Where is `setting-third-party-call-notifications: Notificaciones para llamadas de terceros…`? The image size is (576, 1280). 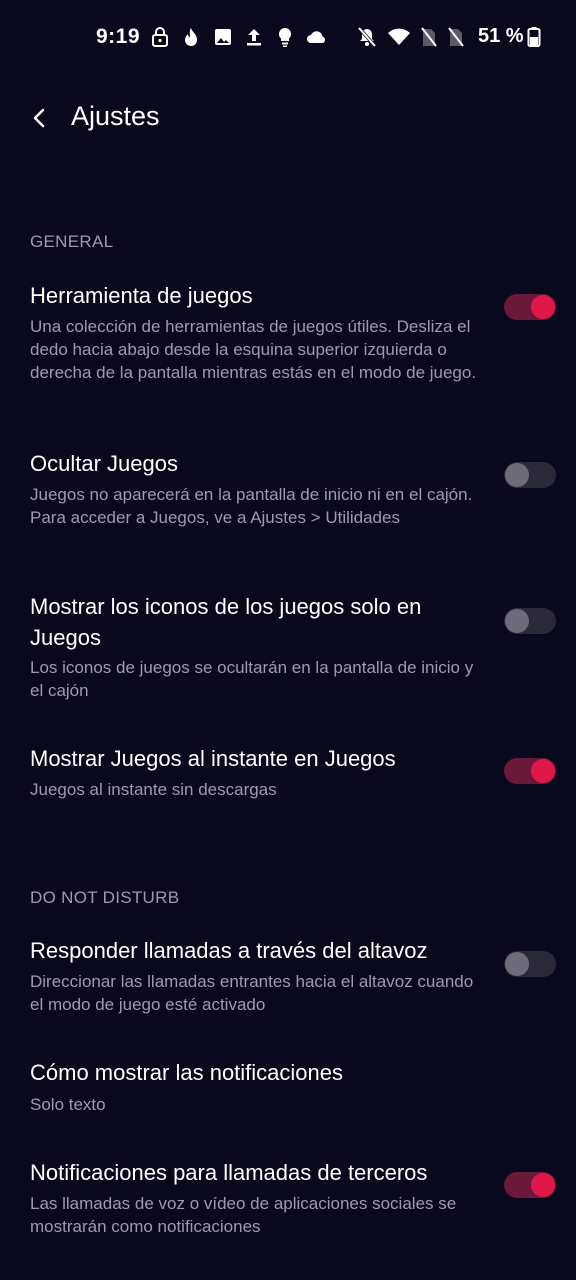 setting-third-party-call-notifications: Notificaciones para llamadas de terceros… is located at coordinates (288, 1202).